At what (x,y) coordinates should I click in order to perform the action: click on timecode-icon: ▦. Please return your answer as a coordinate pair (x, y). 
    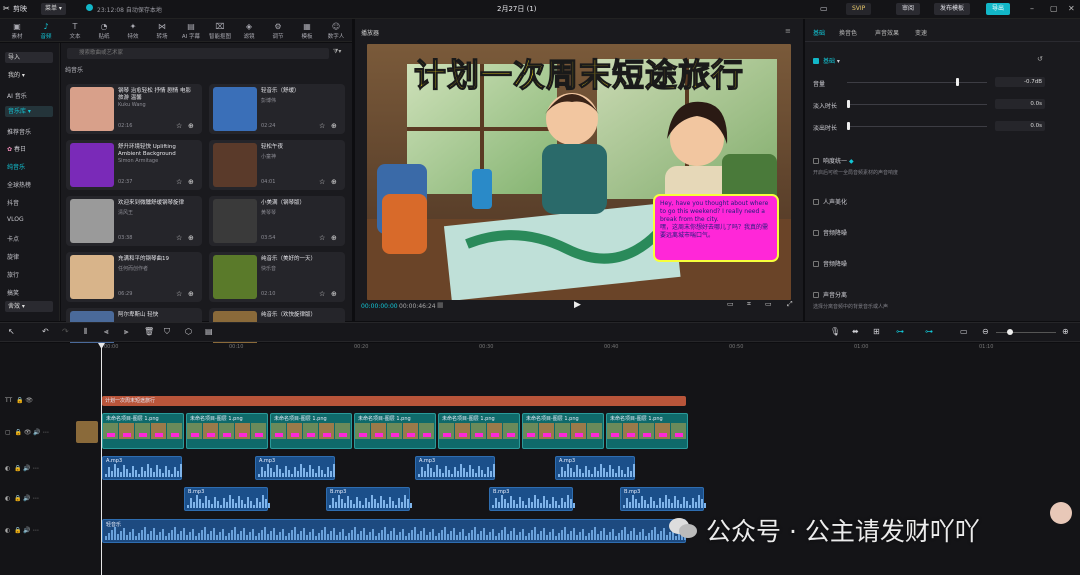
    Looking at the image, I should click on (440, 305).